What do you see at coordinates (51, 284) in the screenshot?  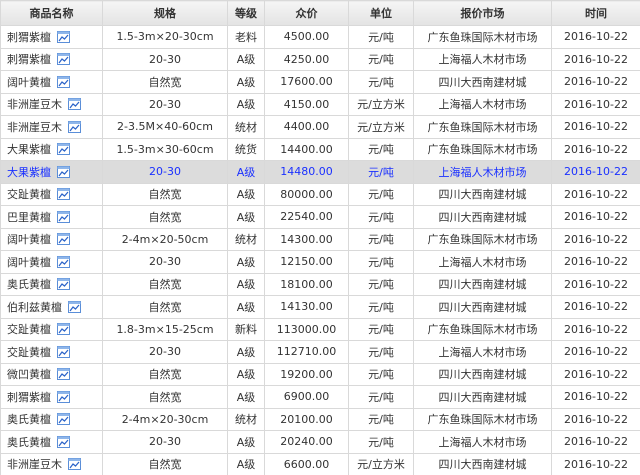 I see `product-name-cell: 奥氏黄檀` at bounding box center [51, 284].